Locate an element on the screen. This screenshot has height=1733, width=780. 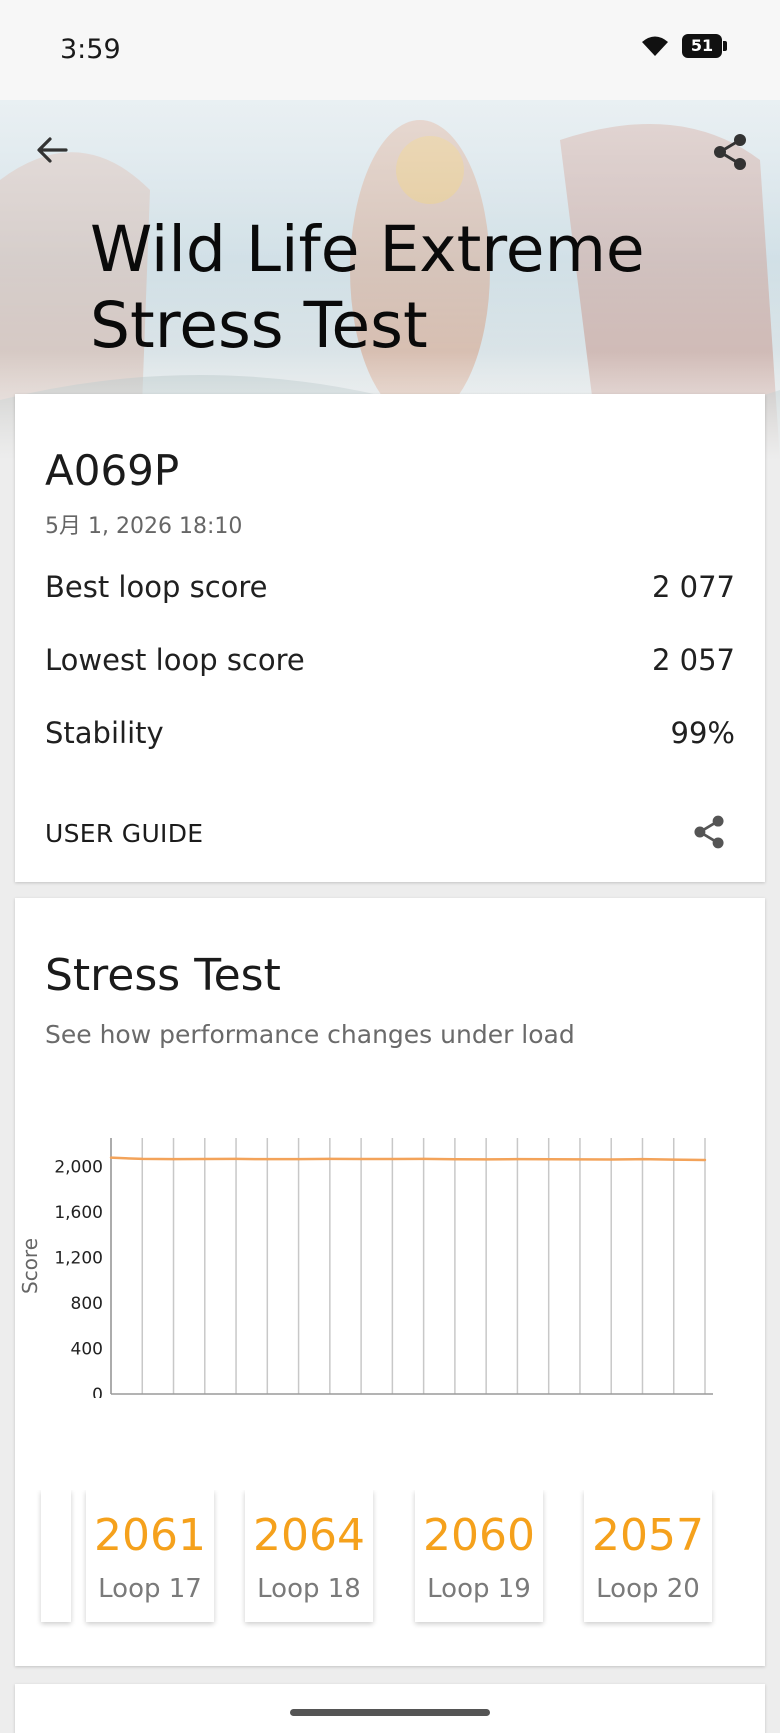
section-subtitle: See how performance changes under load is located at coordinates (310, 1034).